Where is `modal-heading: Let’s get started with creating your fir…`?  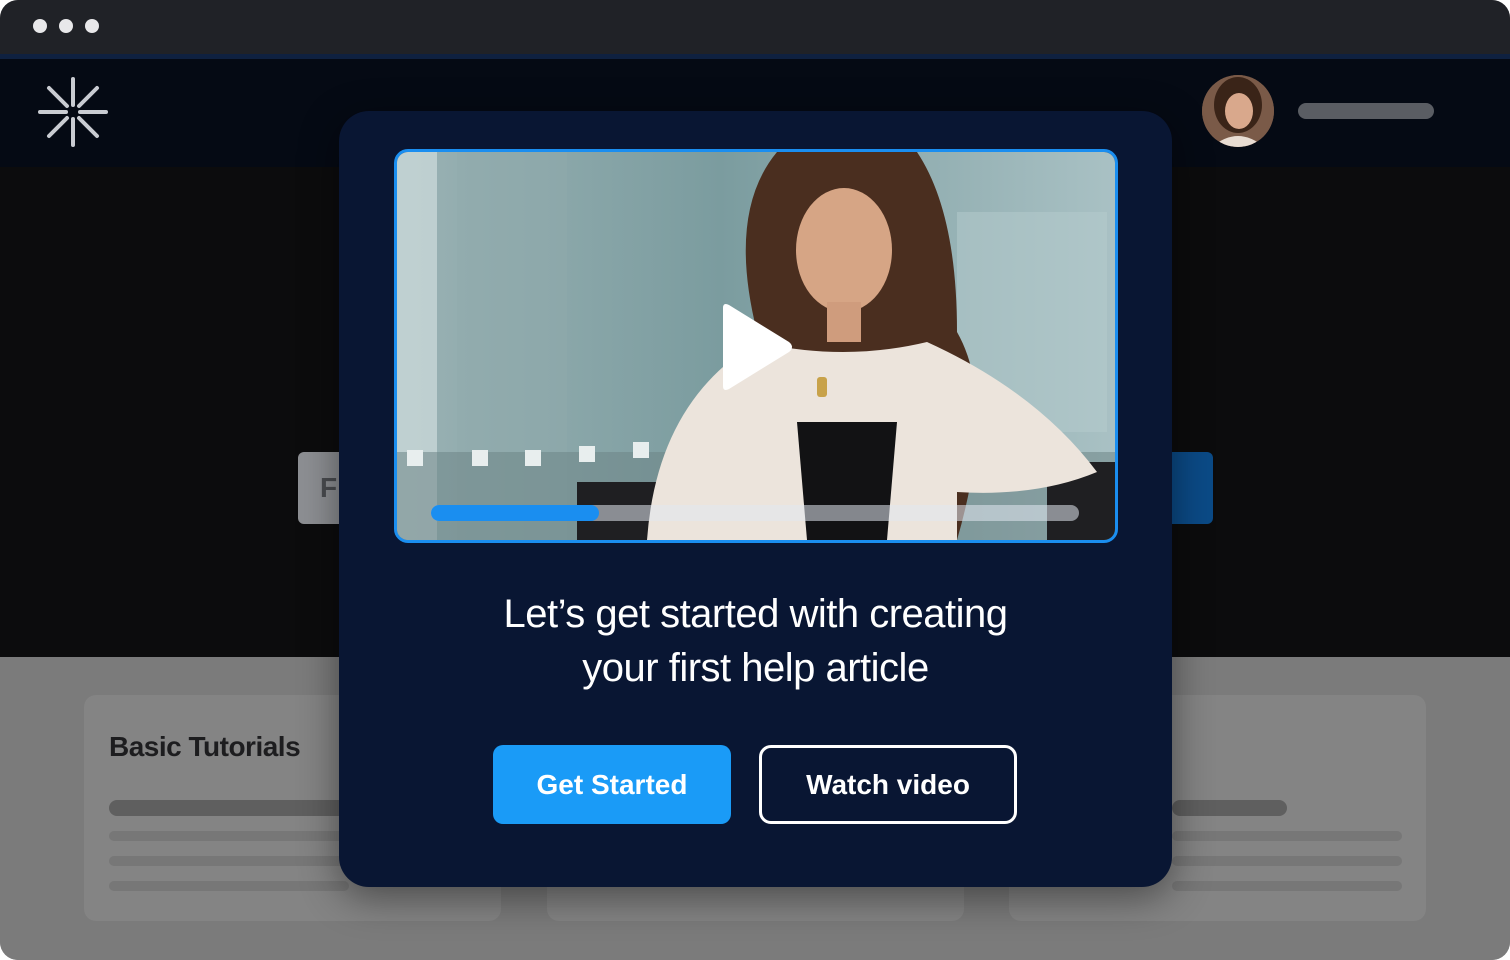 modal-heading: Let’s get started with creating your fir… is located at coordinates (755, 641).